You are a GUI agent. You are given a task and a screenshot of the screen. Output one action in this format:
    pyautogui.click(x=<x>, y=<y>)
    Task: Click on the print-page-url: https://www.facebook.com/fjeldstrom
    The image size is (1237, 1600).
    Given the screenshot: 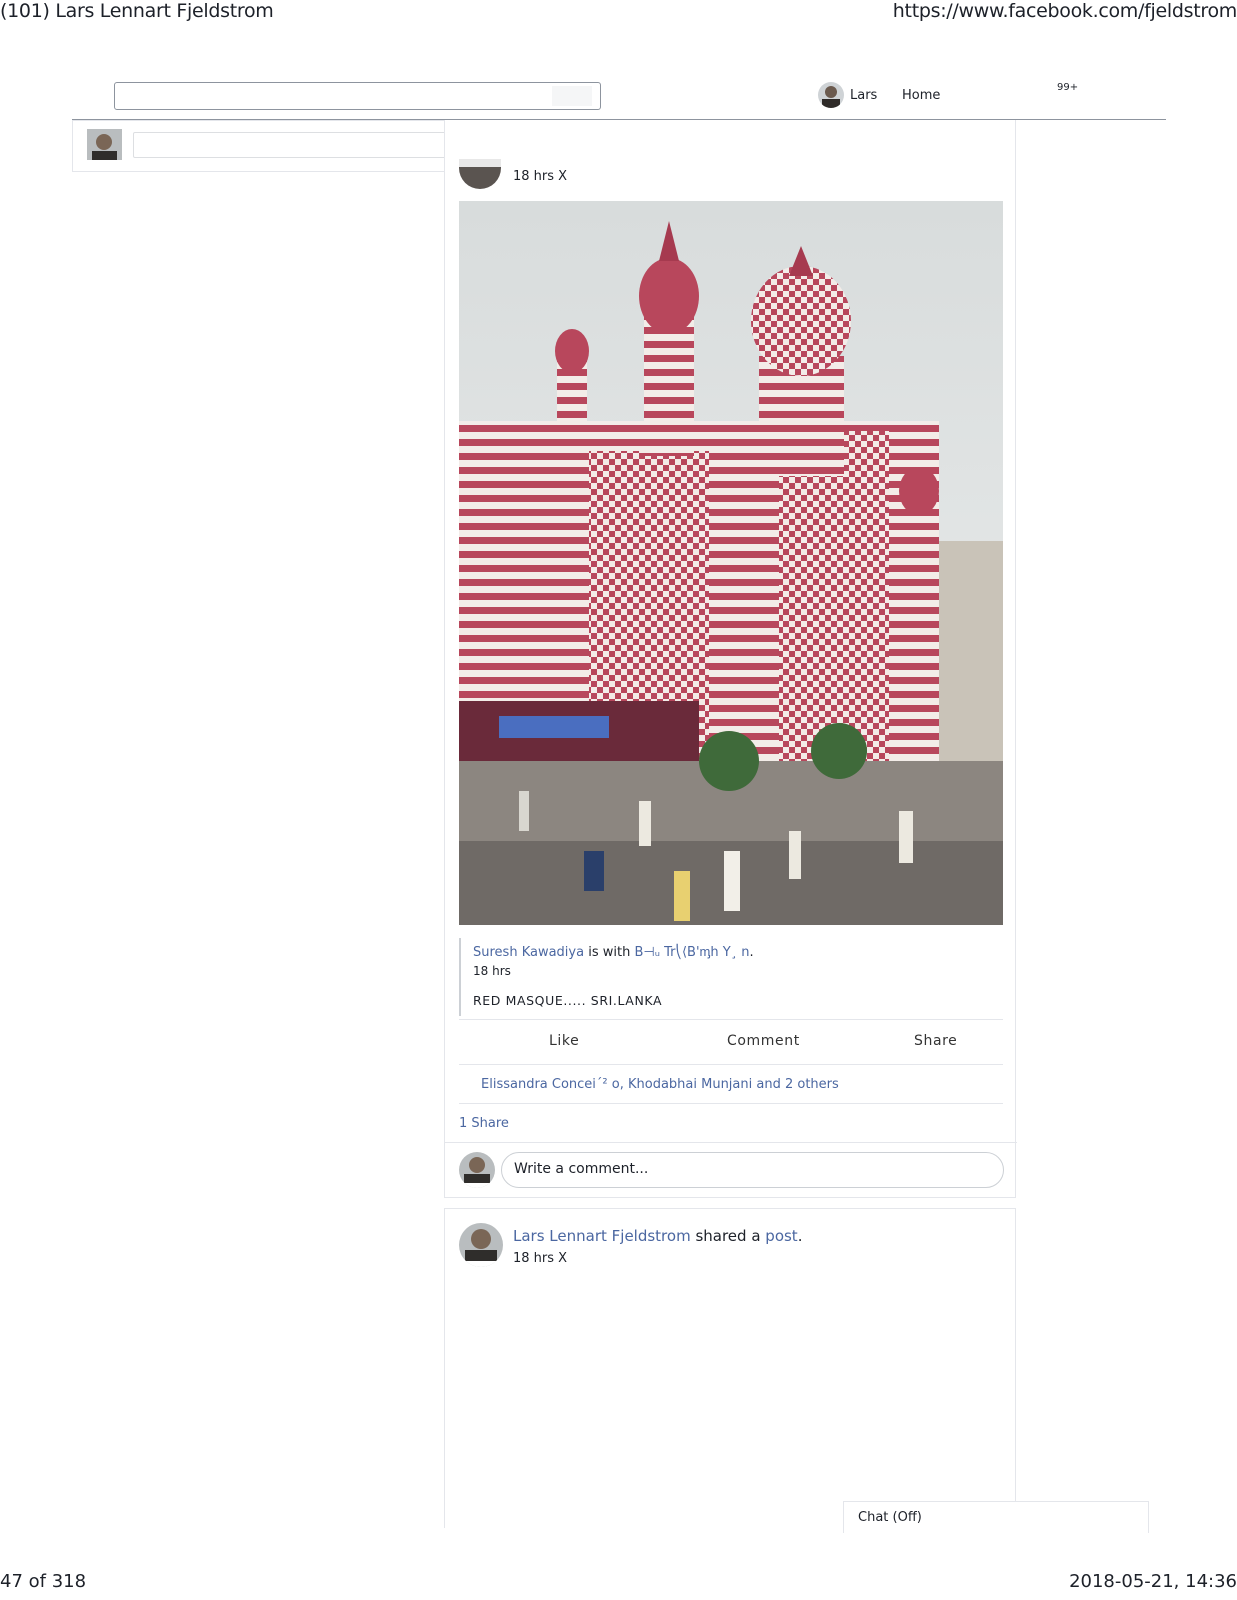 What is the action you would take?
    pyautogui.click(x=1064, y=11)
    